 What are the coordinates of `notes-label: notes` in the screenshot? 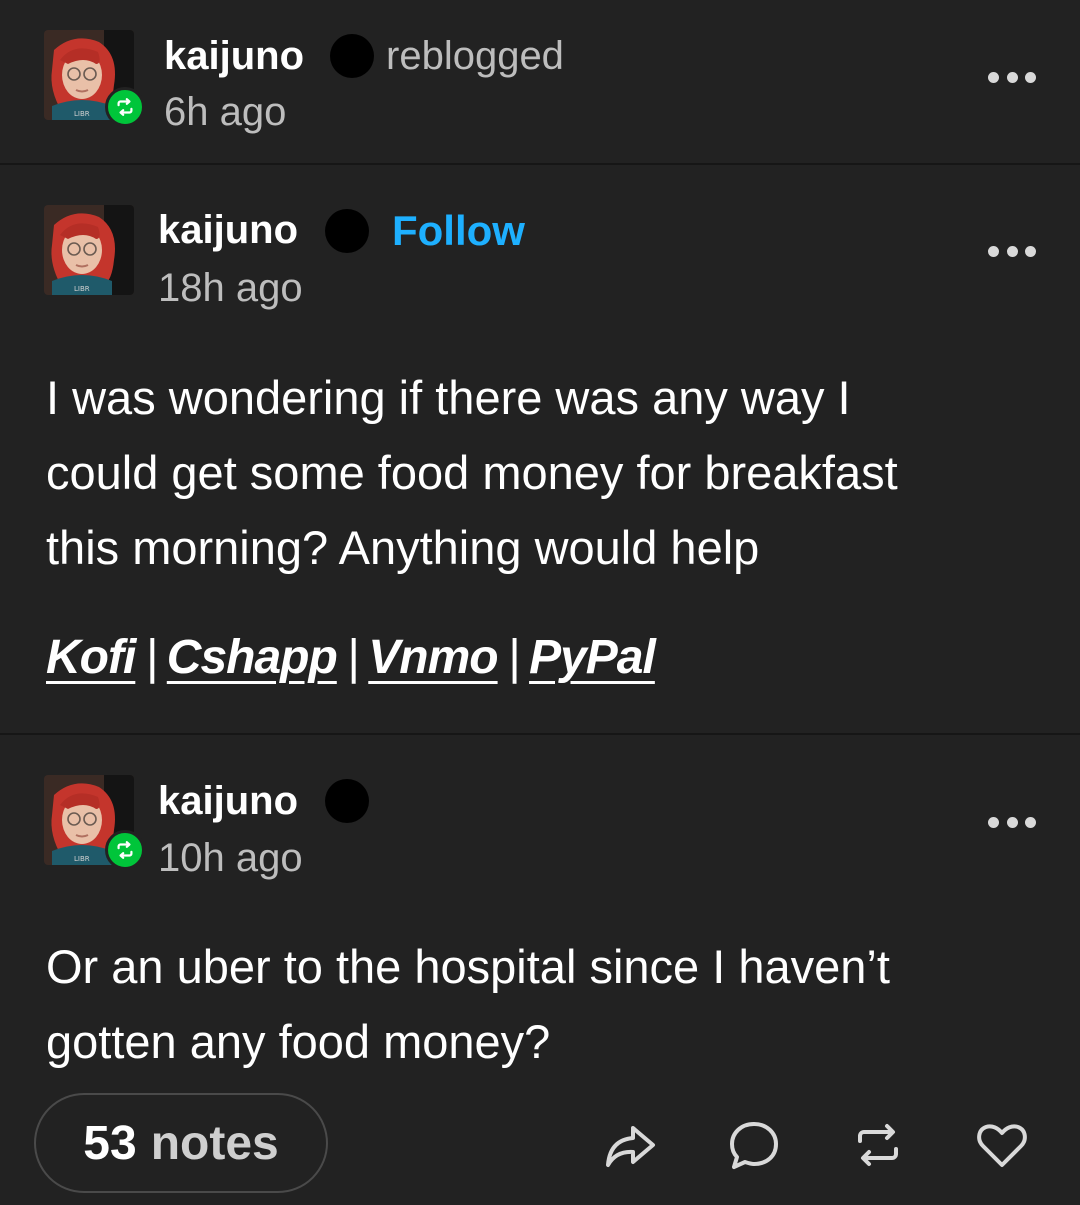 It's located at (214, 1143).